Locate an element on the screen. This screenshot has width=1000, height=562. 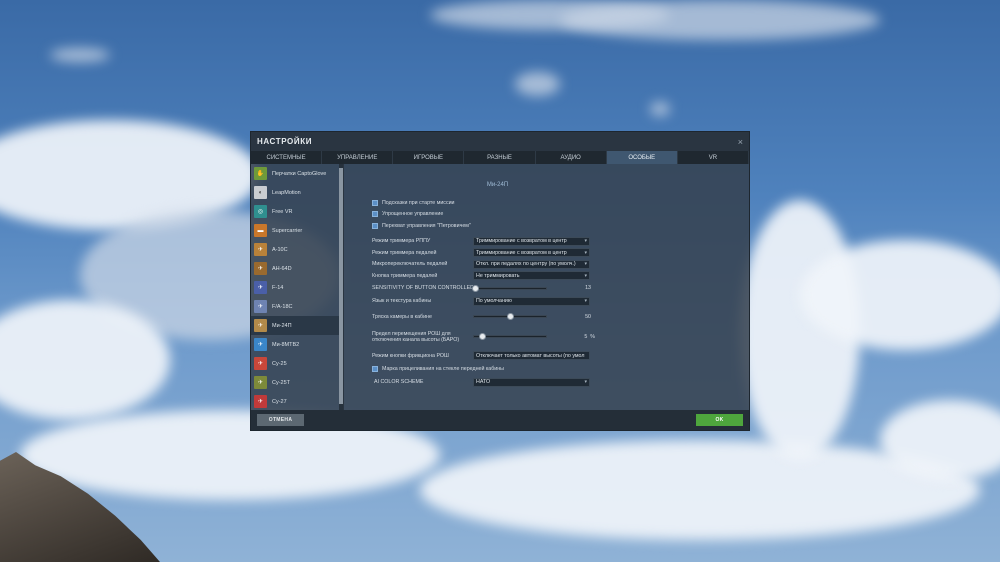
sensitivity-value: 13 is located at coordinates (588, 288).